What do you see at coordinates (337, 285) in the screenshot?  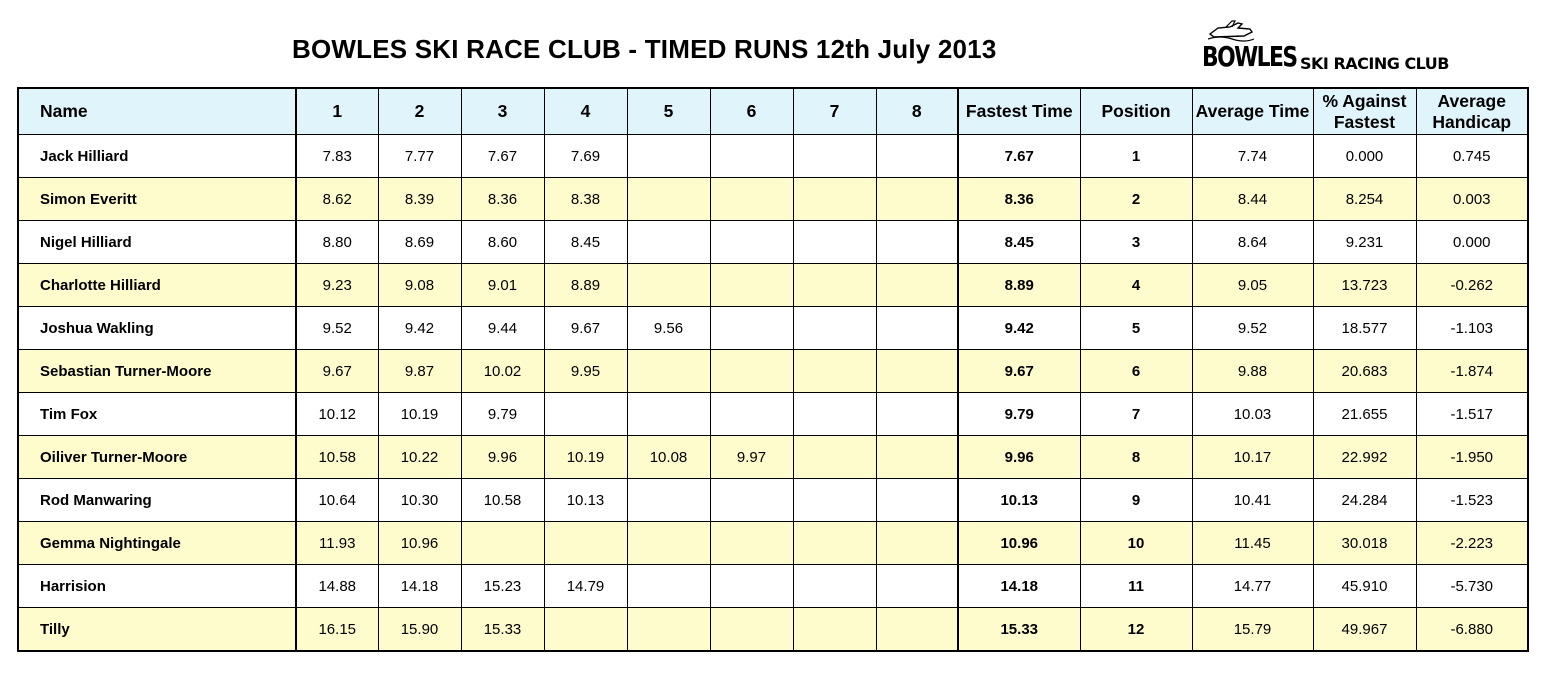 I see `run-time-cell: 9.23` at bounding box center [337, 285].